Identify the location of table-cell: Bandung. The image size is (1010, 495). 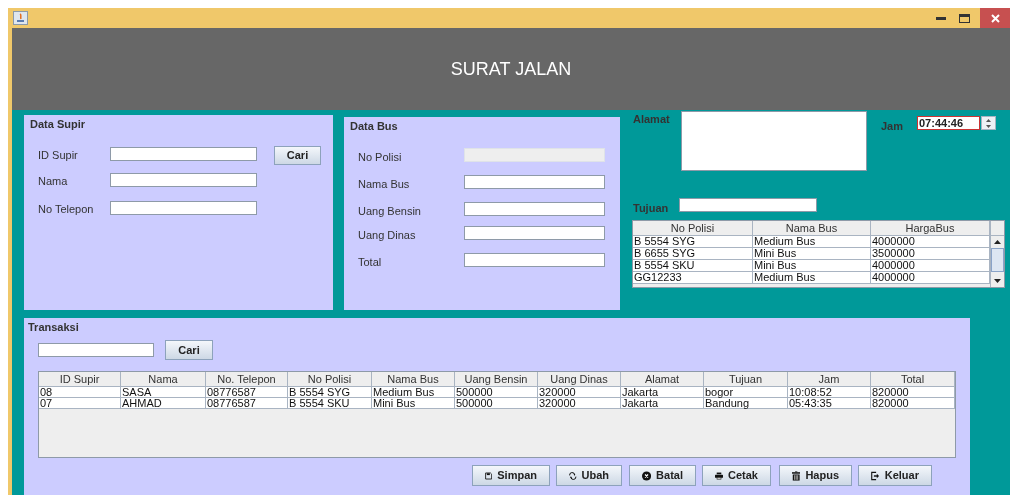
(746, 403).